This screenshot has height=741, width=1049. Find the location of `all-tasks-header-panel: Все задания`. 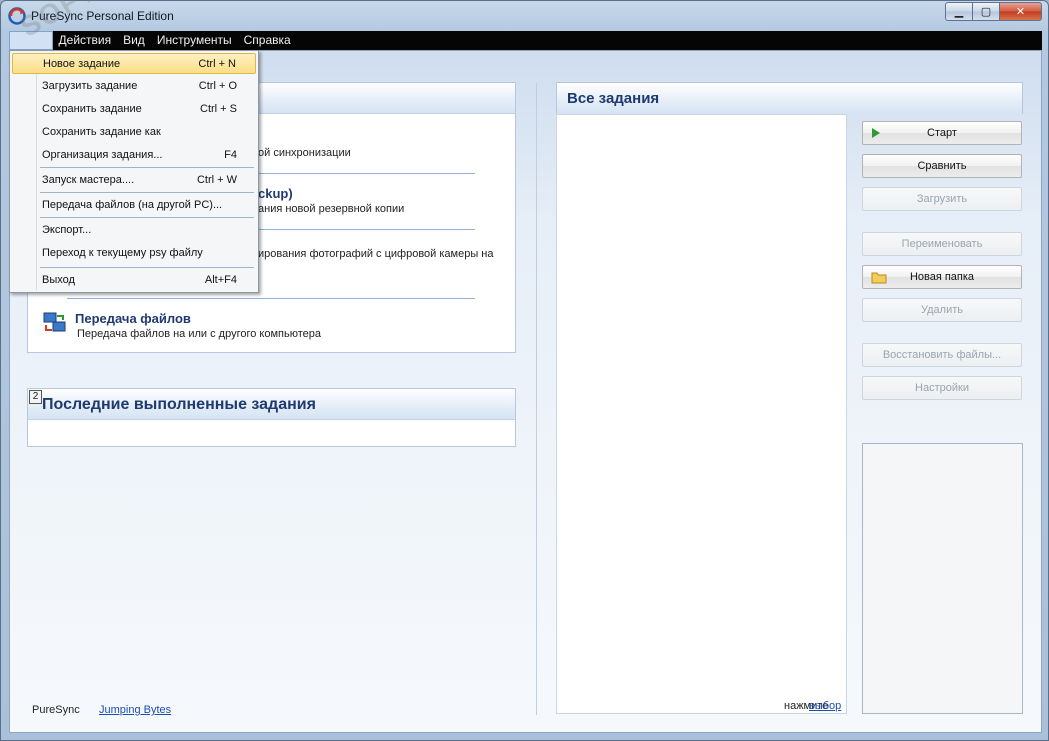

all-tasks-header-panel: Все задания is located at coordinates (789, 98).